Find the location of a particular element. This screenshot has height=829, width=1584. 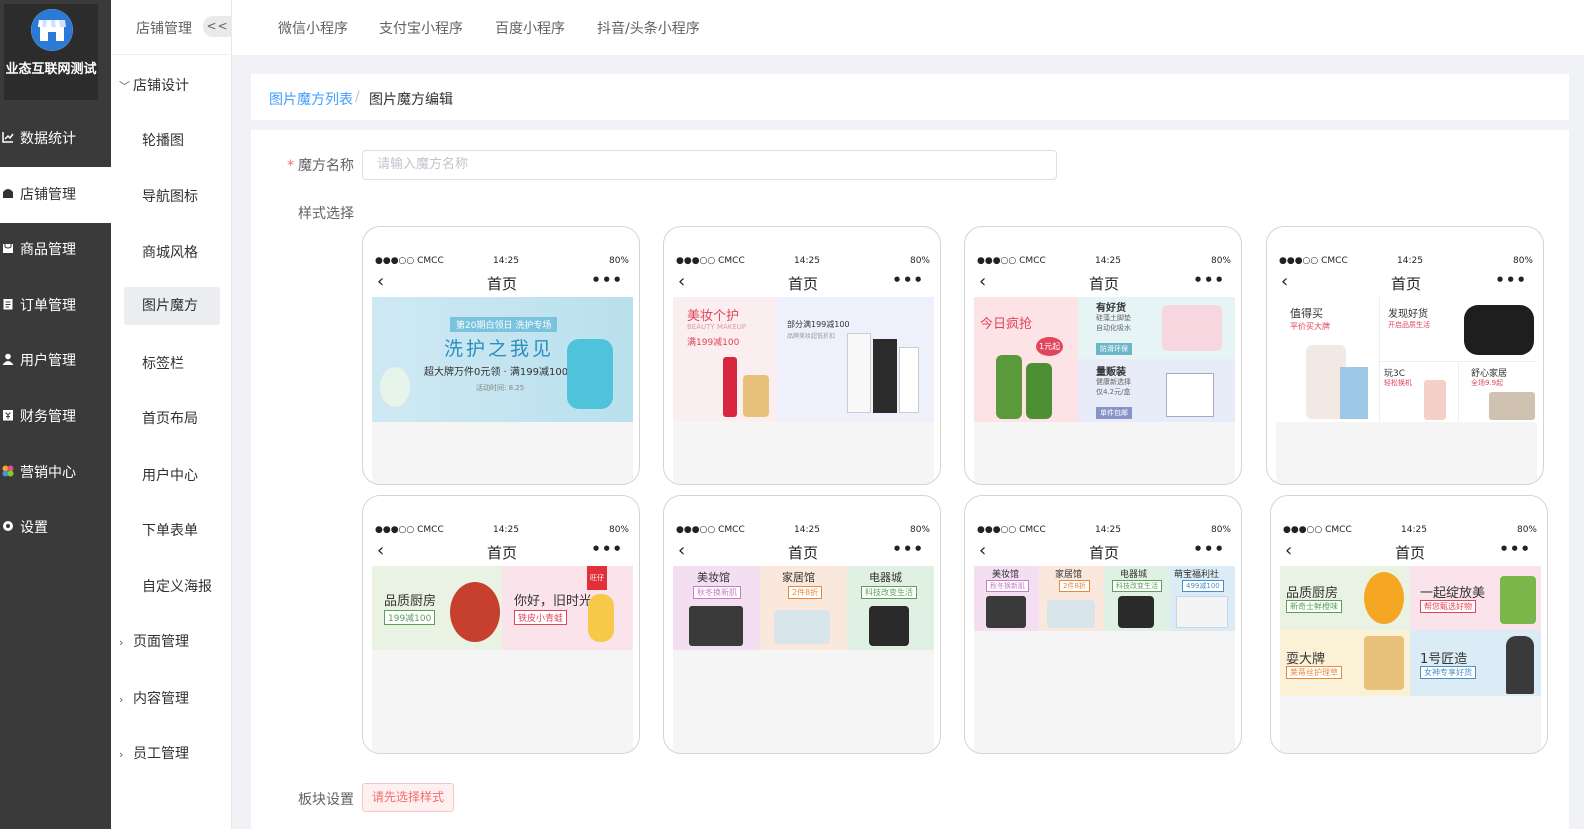

breadcrumb: 图片魔方列表 / 图片魔方编辑 is located at coordinates (910, 97).